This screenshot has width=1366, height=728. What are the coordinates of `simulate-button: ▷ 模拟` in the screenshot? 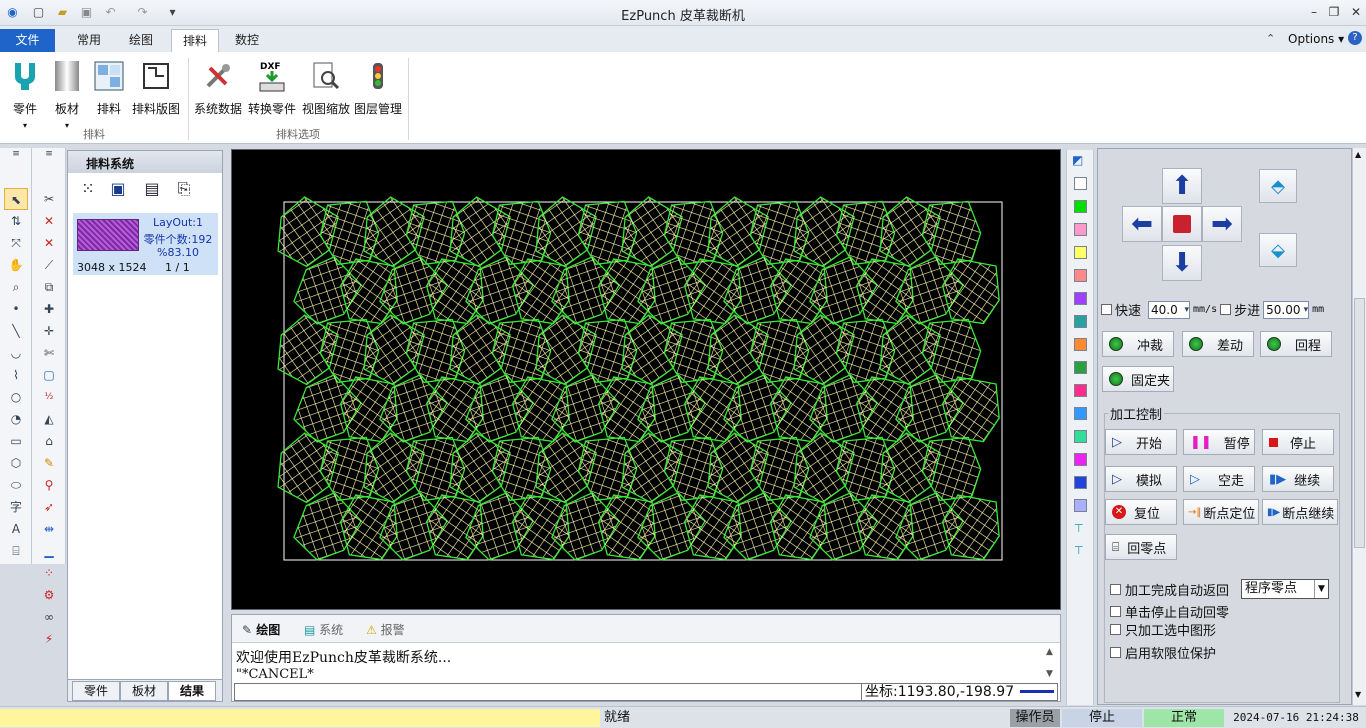 It's located at (1141, 479).